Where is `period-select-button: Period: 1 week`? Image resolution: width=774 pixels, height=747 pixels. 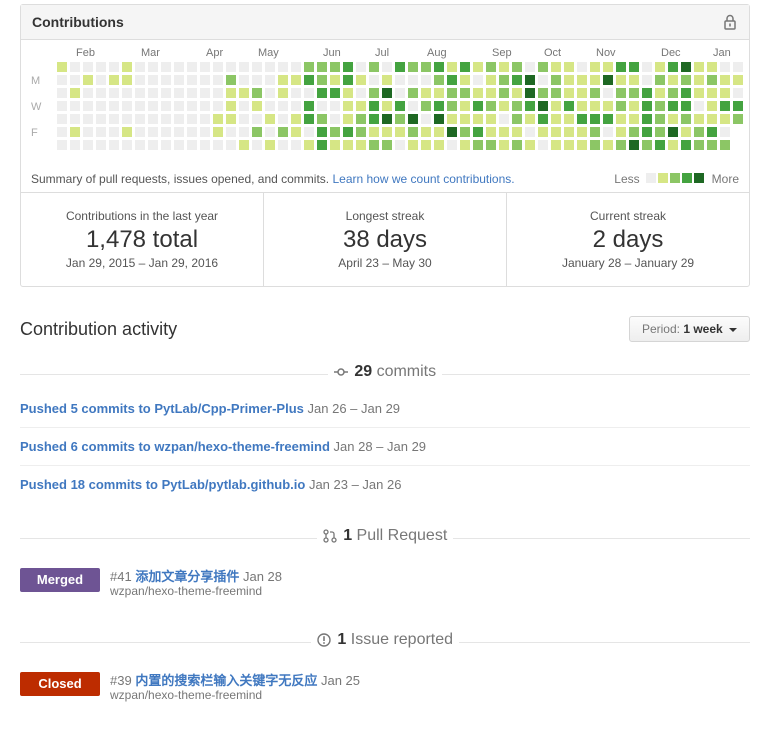
period-select-button: Period: 1 week is located at coordinates (689, 329).